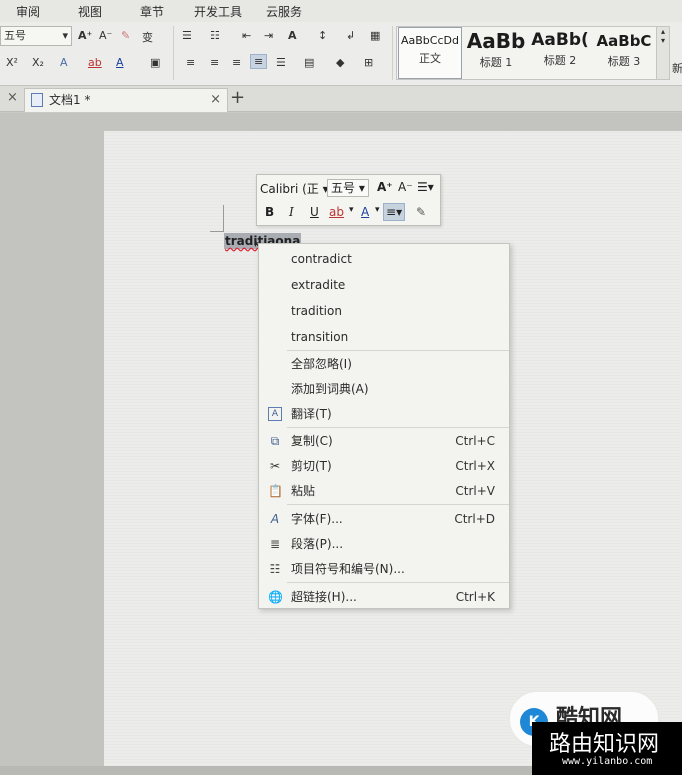  Describe the element at coordinates (624, 53) in the screenshot. I see `style-heading-3: AaBbC 标题 3` at that location.